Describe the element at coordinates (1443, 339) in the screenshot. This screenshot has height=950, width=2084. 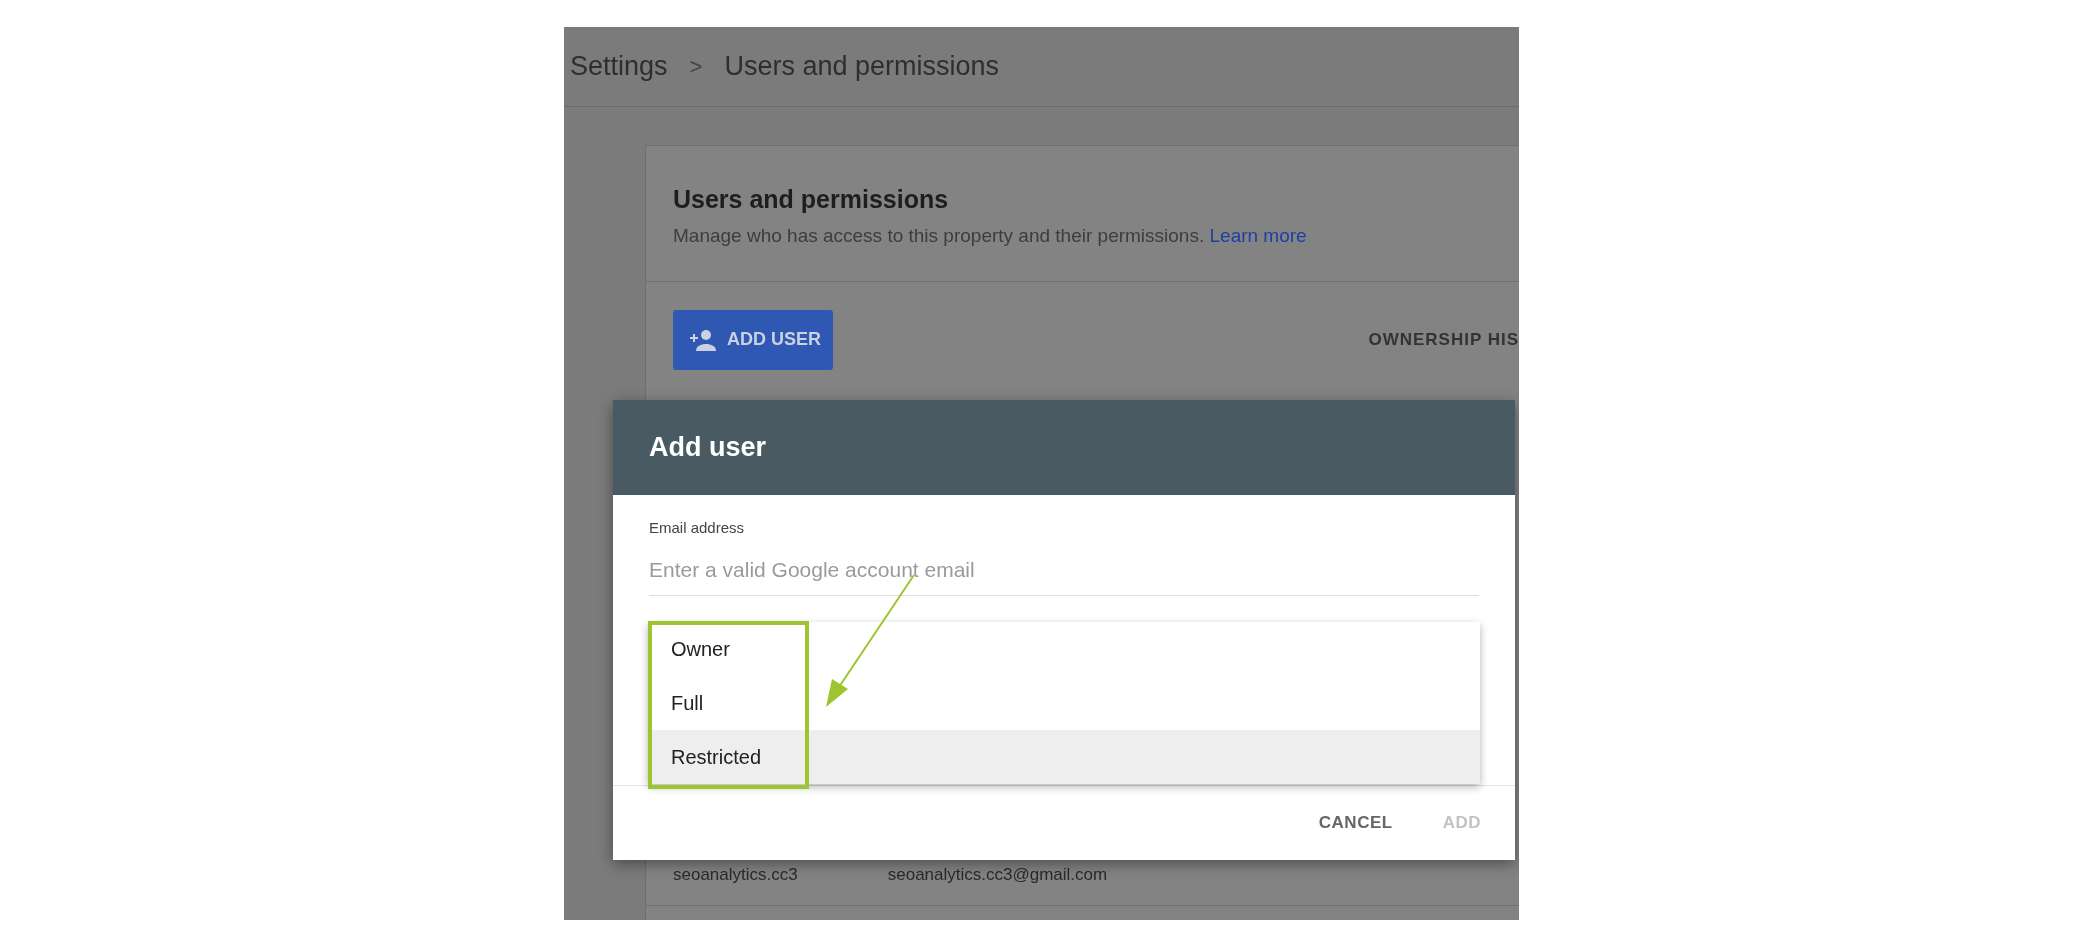
I see `ownership-history-button: OWNERSHIP HIS` at that location.